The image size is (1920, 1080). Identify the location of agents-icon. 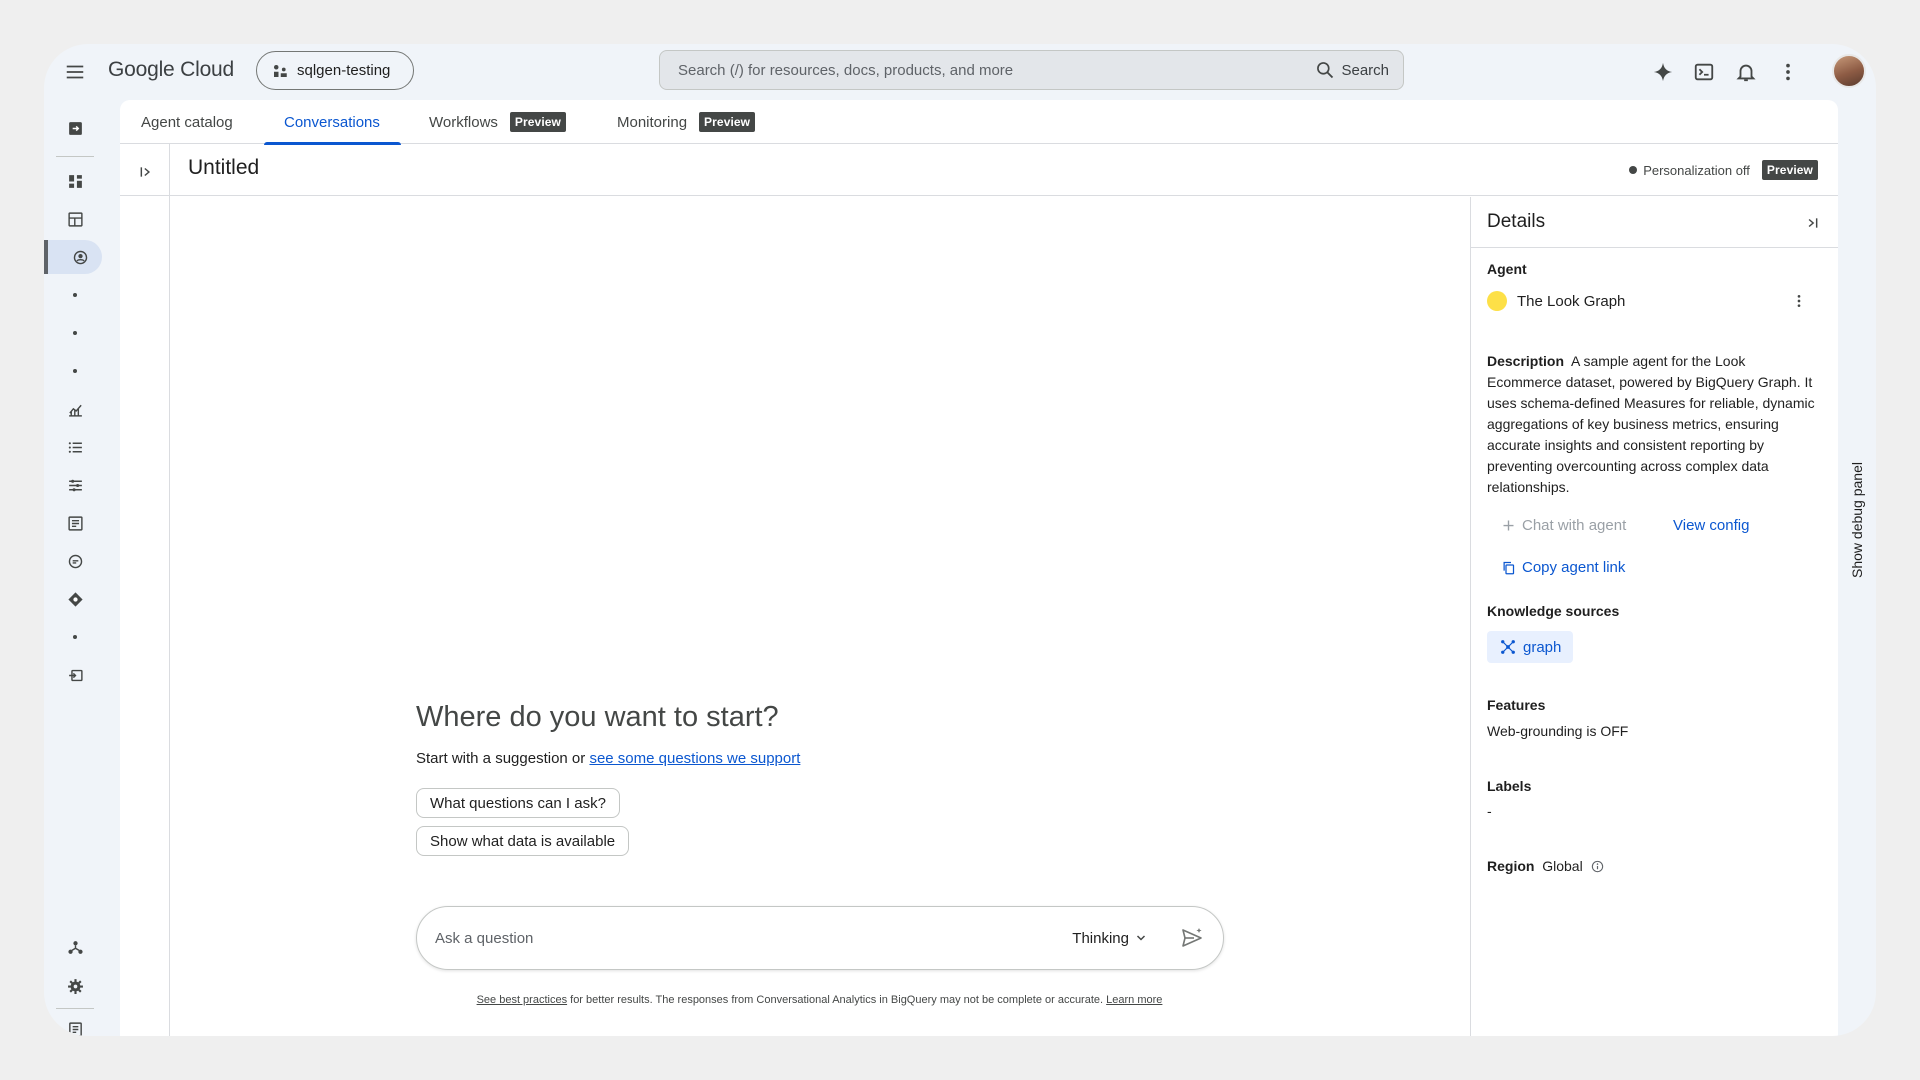
(73, 257).